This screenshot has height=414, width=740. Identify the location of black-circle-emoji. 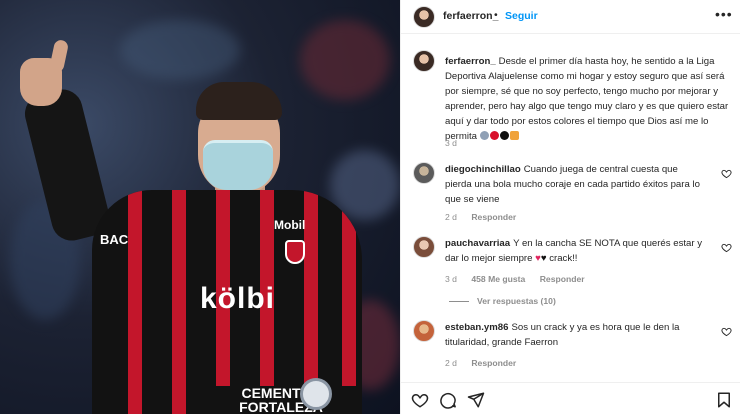
(504, 135).